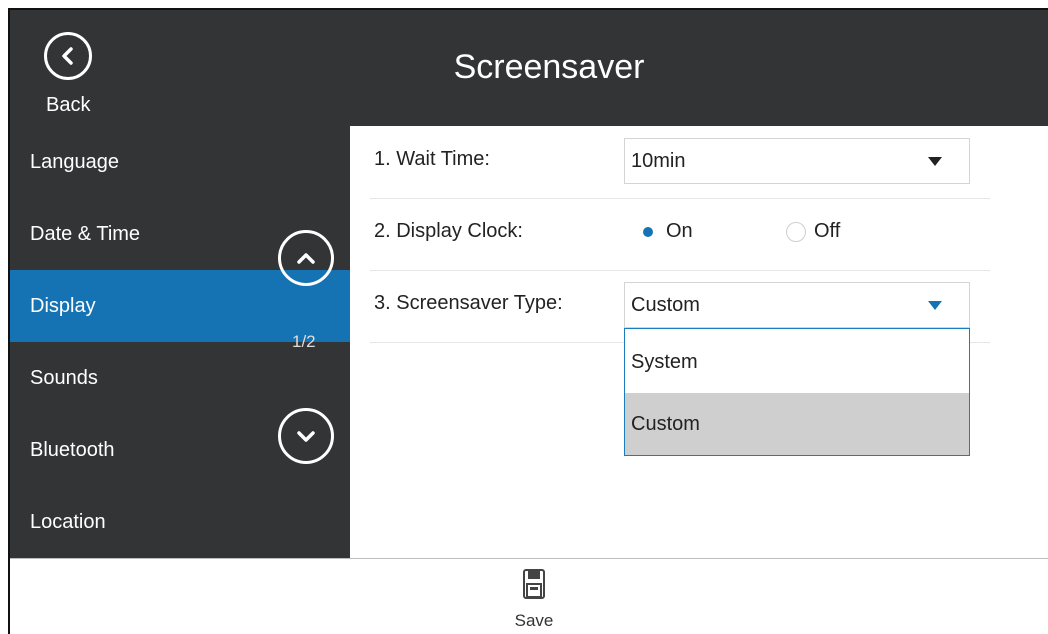  What do you see at coordinates (180, 522) in the screenshot?
I see `sidebar-item-location: Location` at bounding box center [180, 522].